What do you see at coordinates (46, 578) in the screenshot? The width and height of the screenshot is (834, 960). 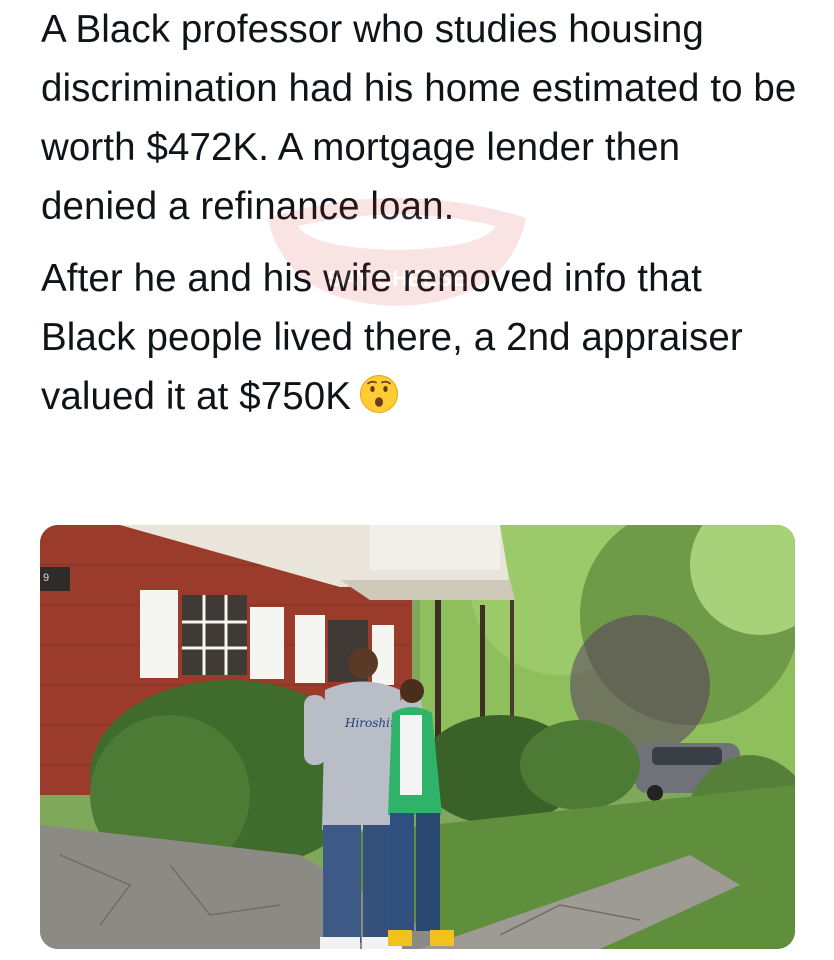 I see `house-number: 9` at bounding box center [46, 578].